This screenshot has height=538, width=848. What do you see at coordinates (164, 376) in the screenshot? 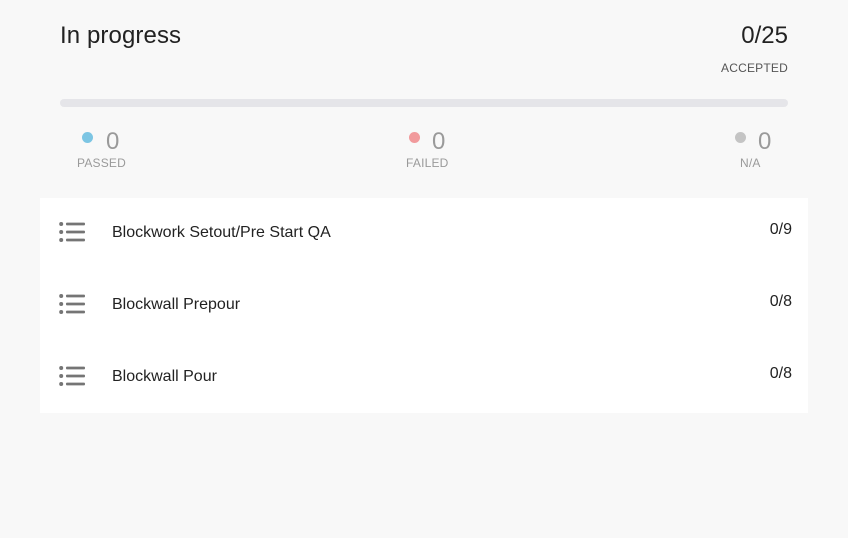
I see `checklist-title: Blockwall Pour` at bounding box center [164, 376].